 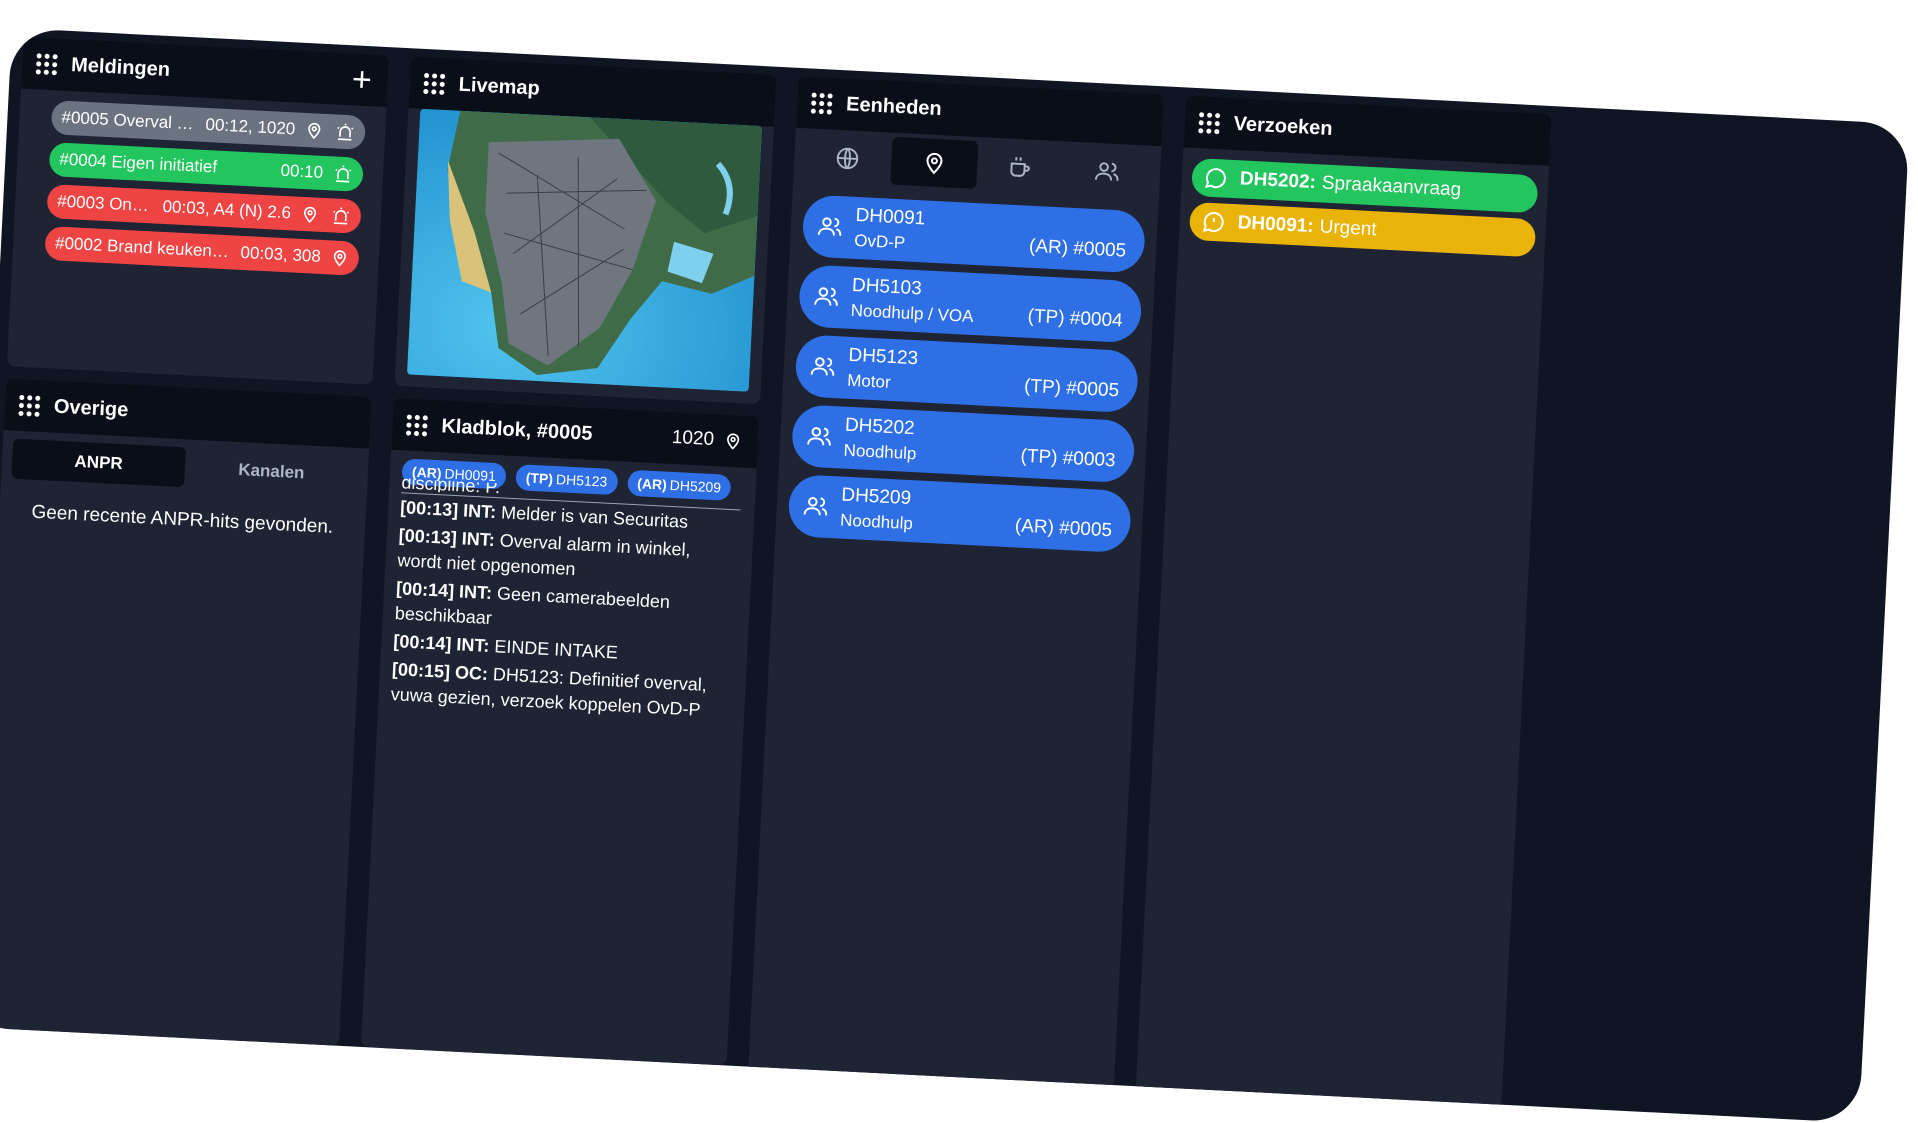 What do you see at coordinates (144, 248) in the screenshot?
I see `melding-title: #0002 Brand keuken (KLEIN)` at bounding box center [144, 248].